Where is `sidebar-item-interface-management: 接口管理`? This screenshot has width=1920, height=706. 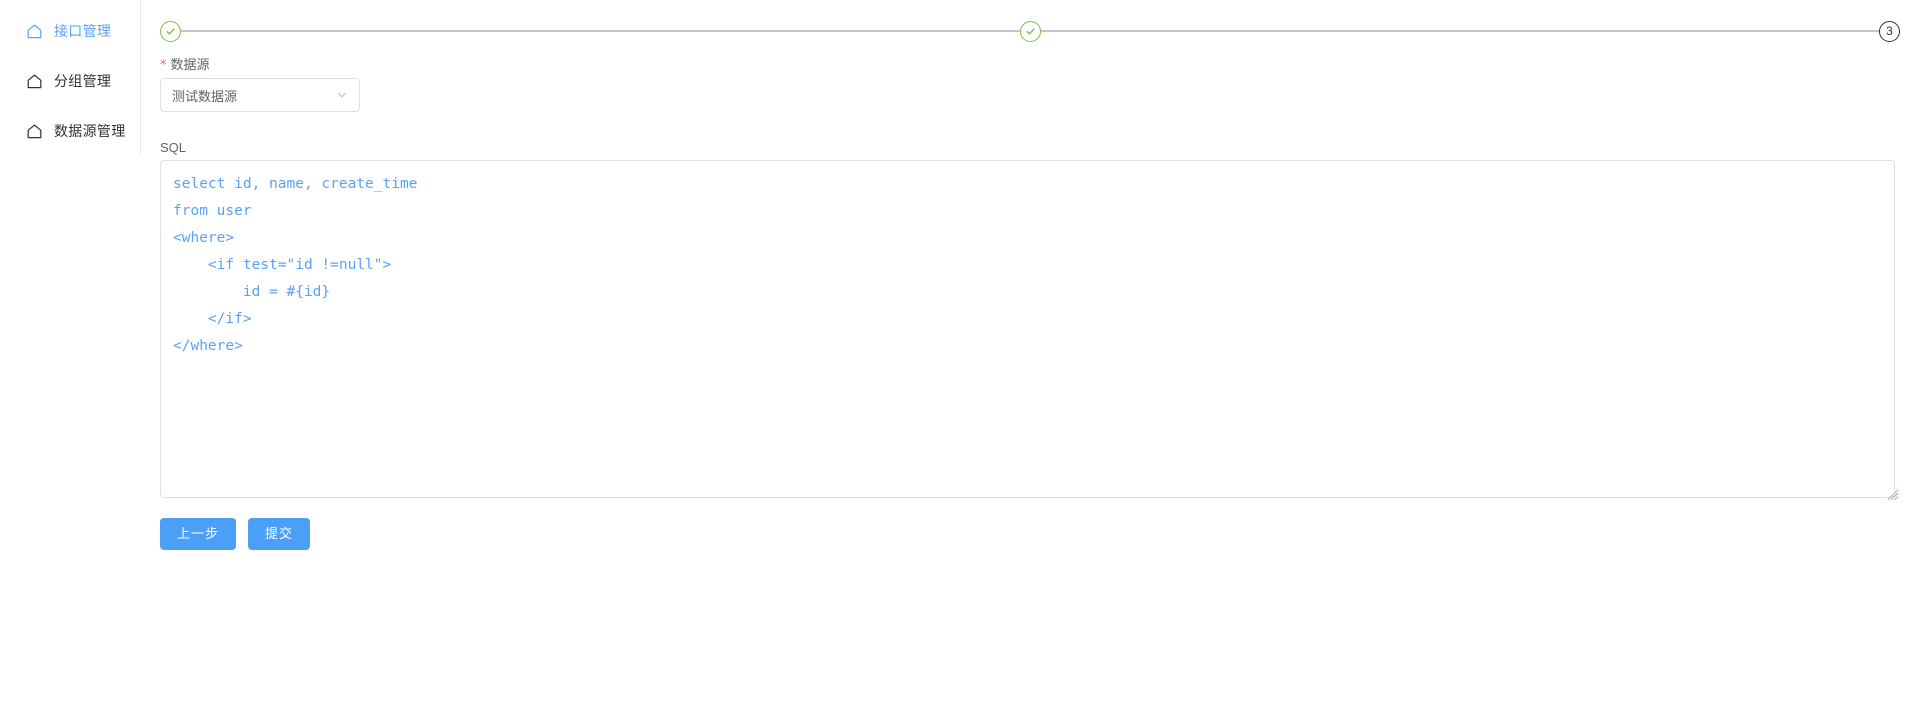
sidebar-item-interface-management: 接口管理 is located at coordinates (70, 31).